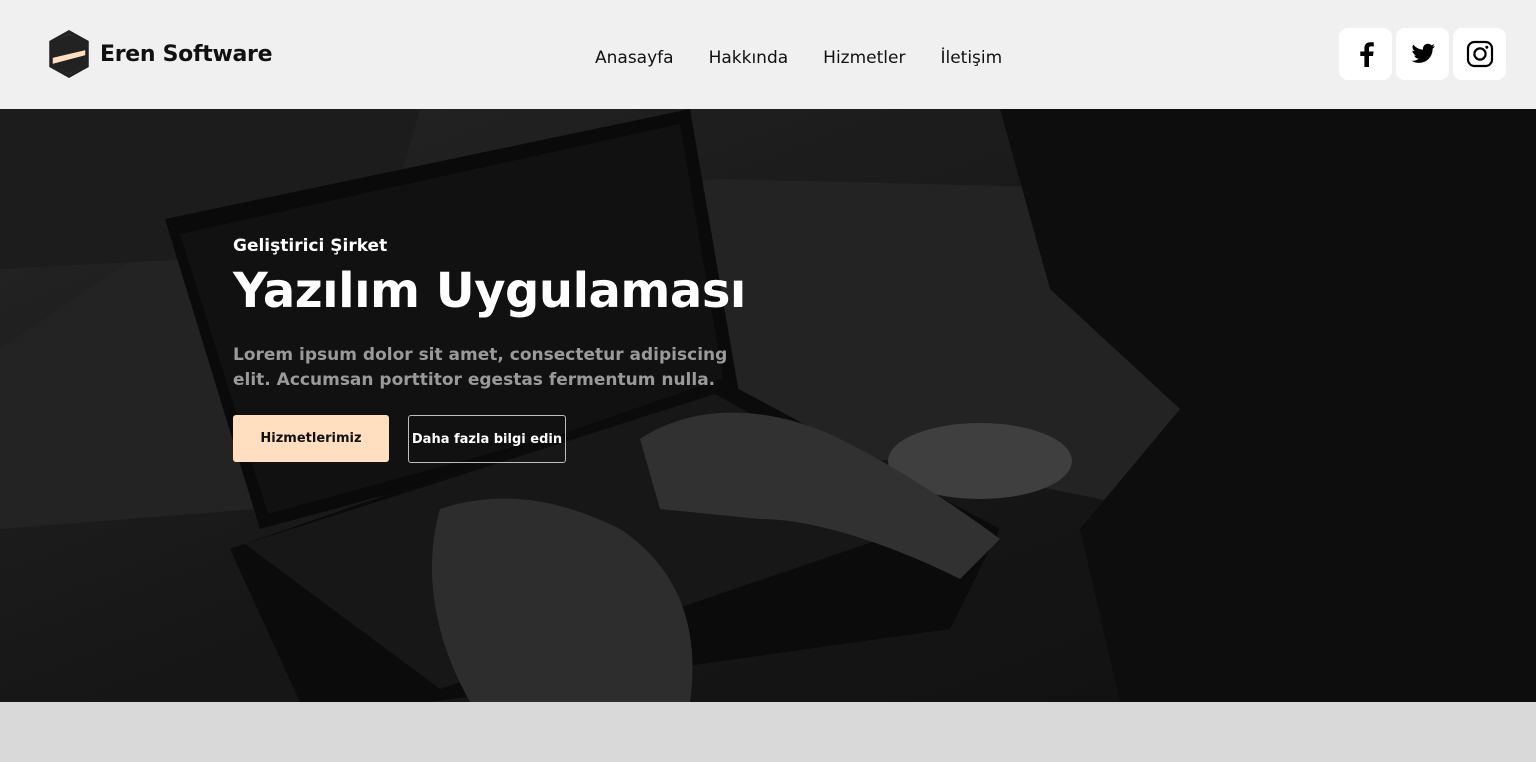 Image resolution: width=1536 pixels, height=762 pixels. Describe the element at coordinates (69, 54) in the screenshot. I see `hexagon-s-logo-icon` at that location.